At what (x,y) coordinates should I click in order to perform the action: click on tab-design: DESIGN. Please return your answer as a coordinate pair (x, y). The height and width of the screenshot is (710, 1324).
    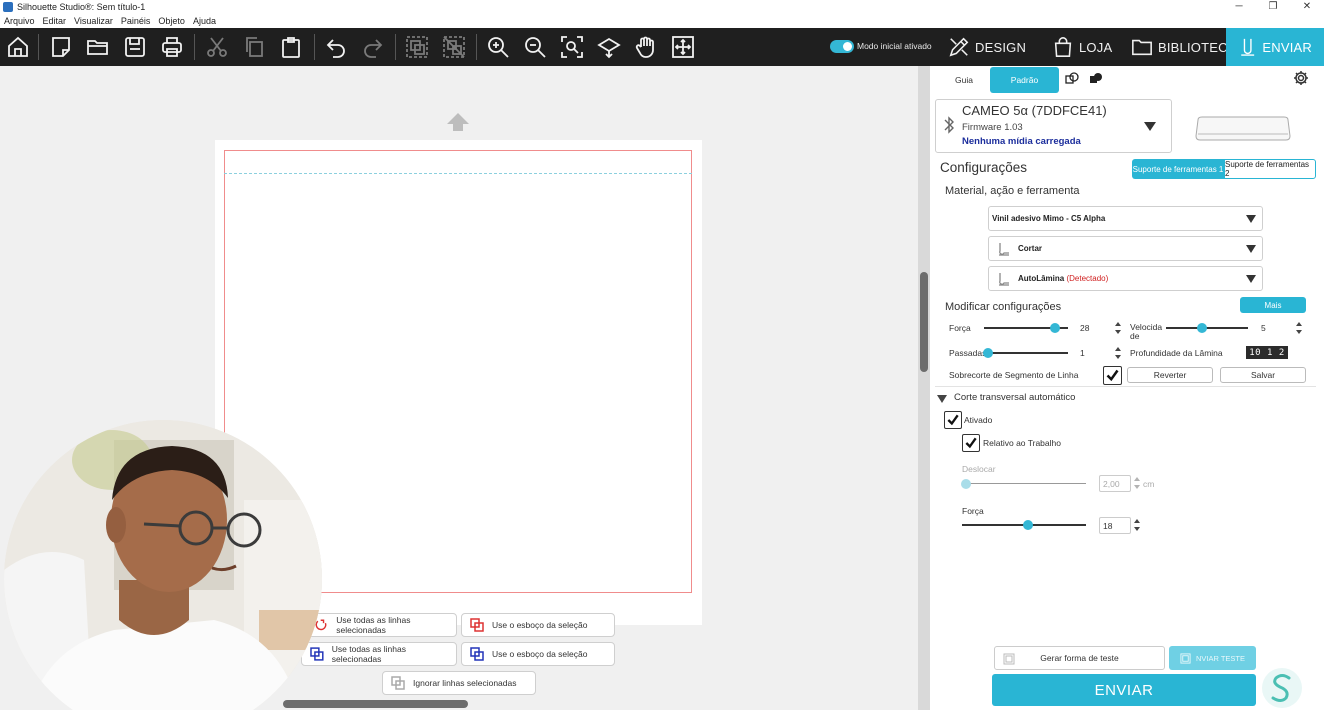
    Looking at the image, I should click on (987, 47).